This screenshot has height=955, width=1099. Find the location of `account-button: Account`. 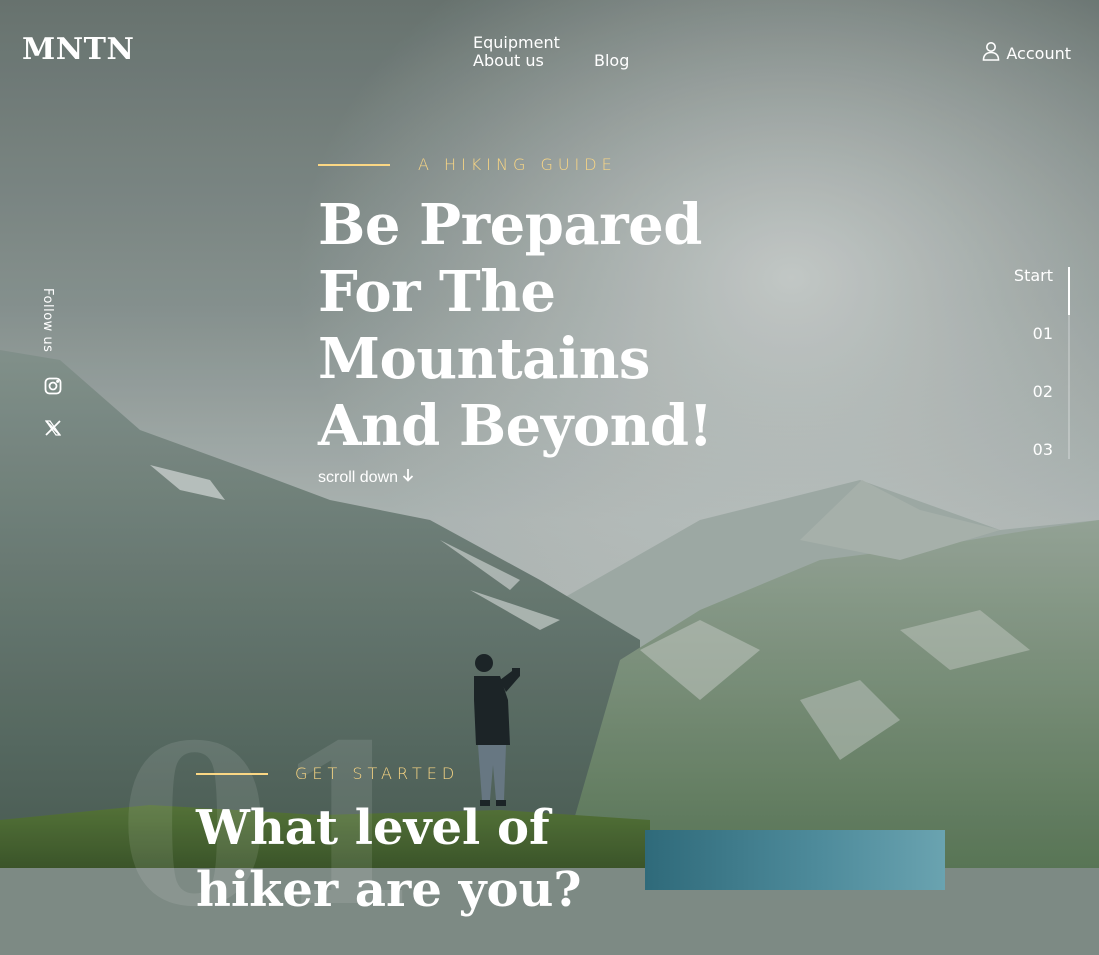

account-button: Account is located at coordinates (1026, 53).